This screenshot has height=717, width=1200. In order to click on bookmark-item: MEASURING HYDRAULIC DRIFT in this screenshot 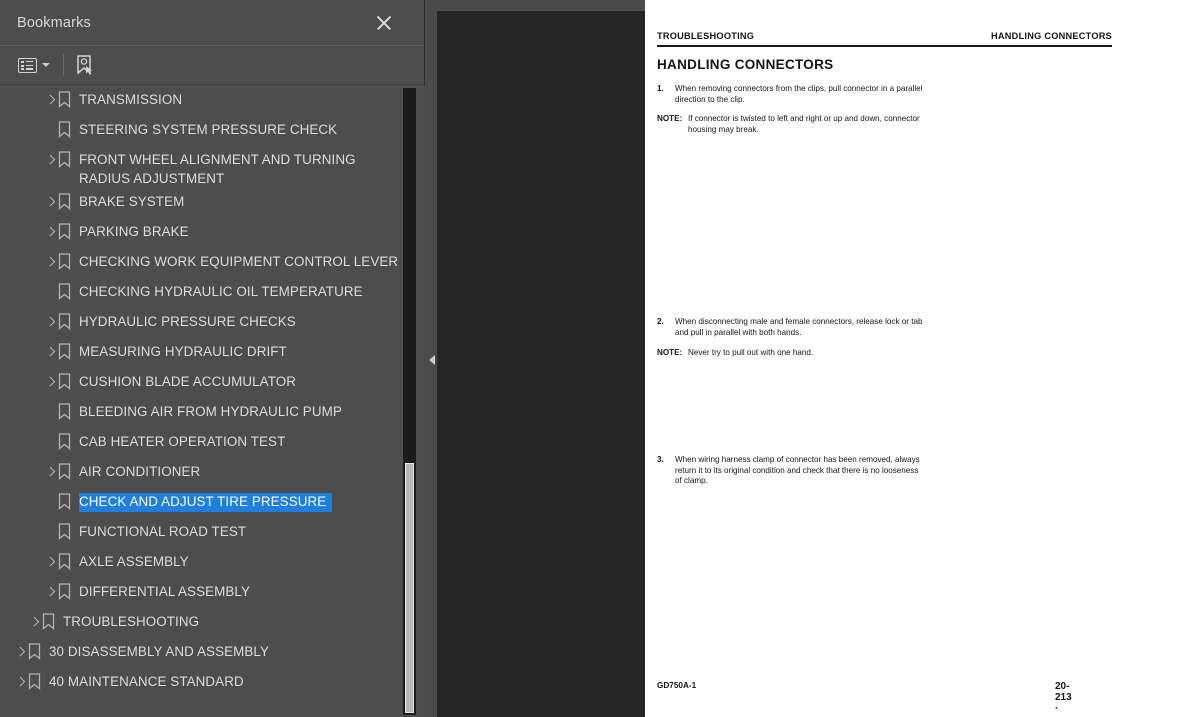, I will do `click(212, 353)`.